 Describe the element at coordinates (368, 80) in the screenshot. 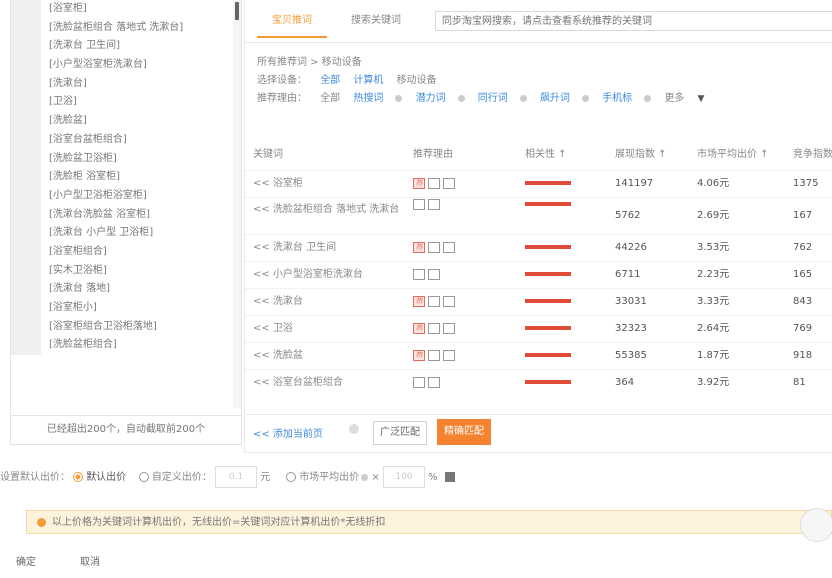

I see `device-pc-option: 计算机` at that location.